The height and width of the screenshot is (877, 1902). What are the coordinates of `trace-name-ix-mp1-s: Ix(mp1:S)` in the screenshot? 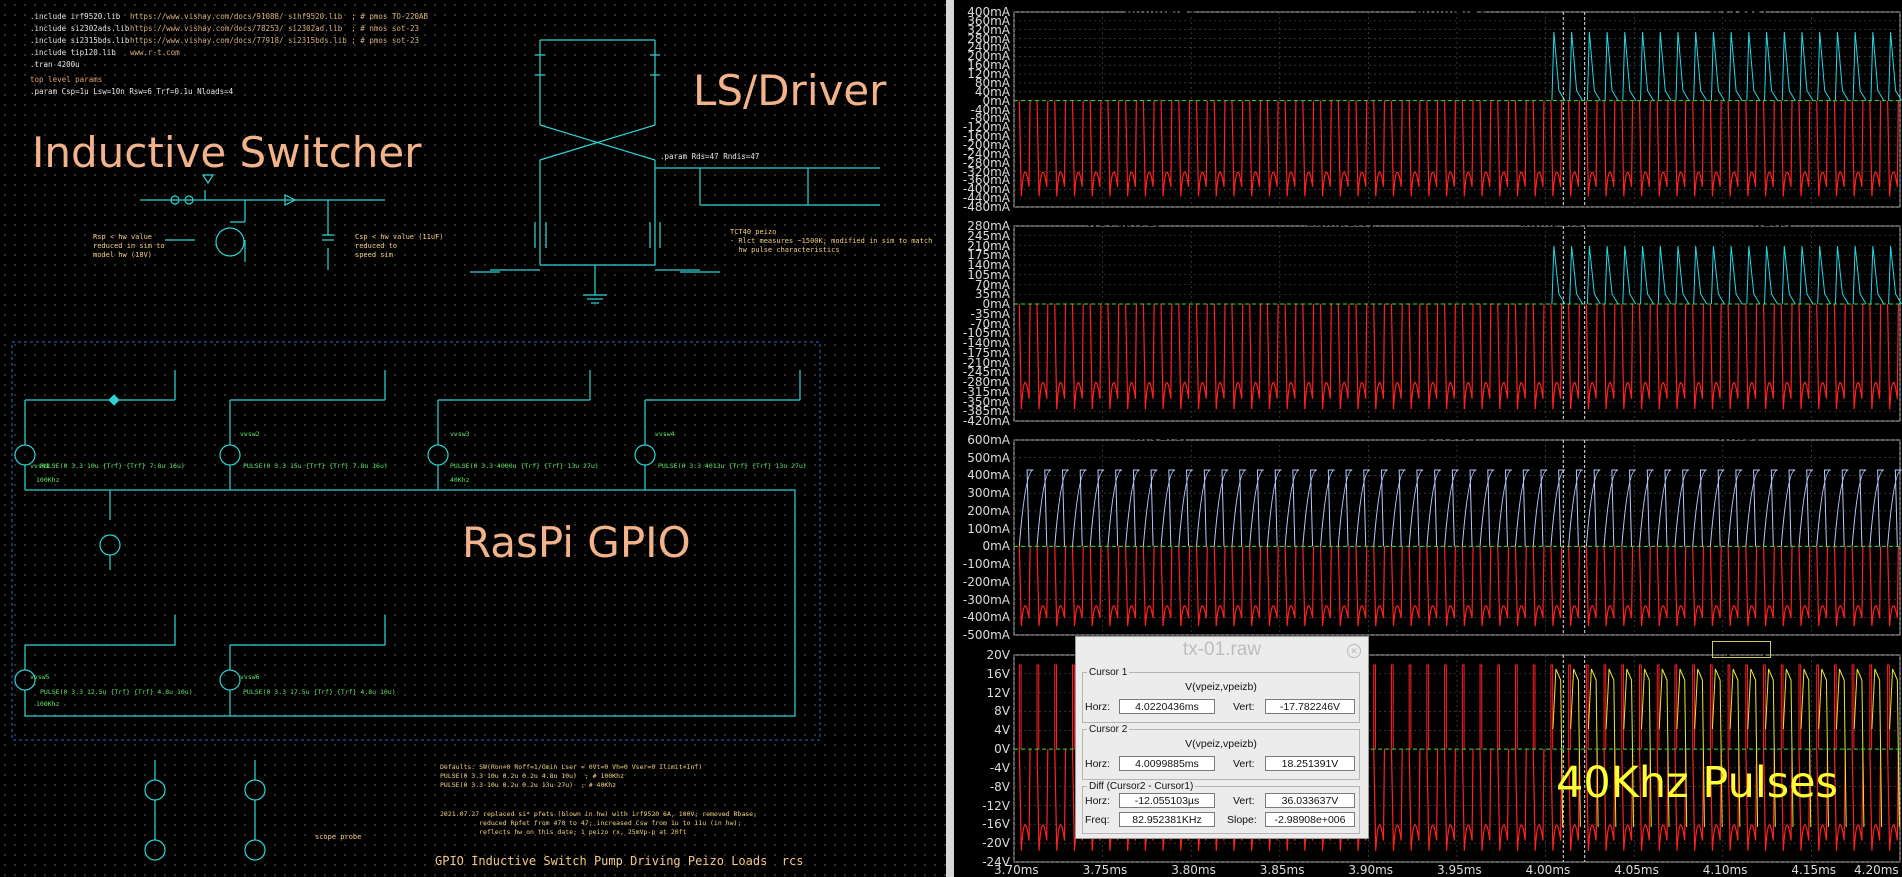 It's located at (1340, 221).